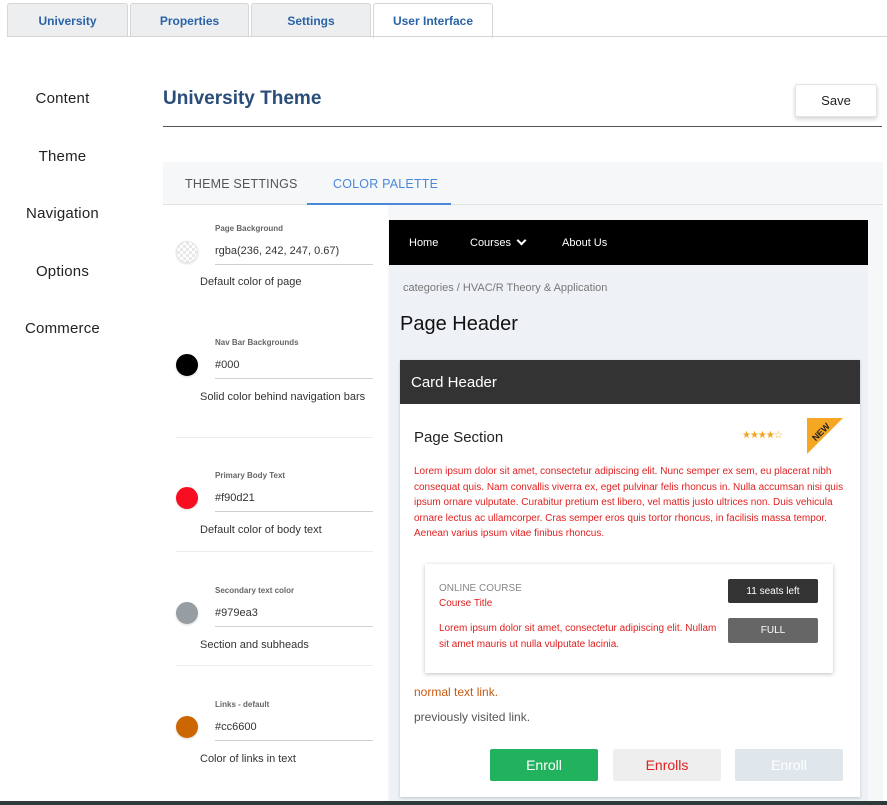 The width and height of the screenshot is (887, 805). Describe the element at coordinates (227, 365) in the screenshot. I see `color-value-field: #000` at that location.